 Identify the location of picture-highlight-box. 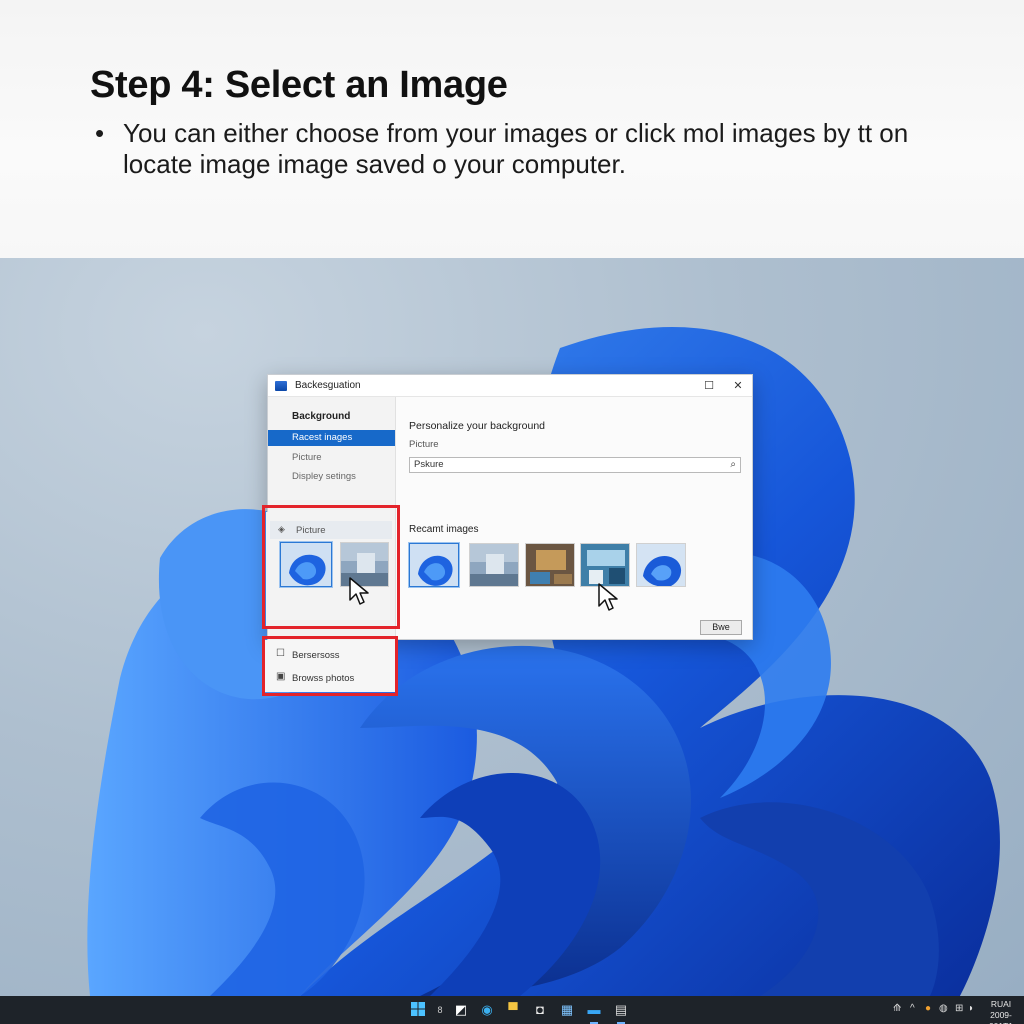
(331, 567).